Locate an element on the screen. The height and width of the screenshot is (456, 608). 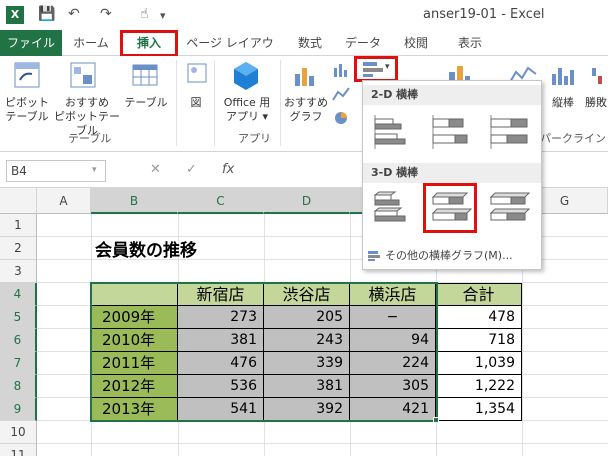
row-header-4: 4 is located at coordinates (18, 294).